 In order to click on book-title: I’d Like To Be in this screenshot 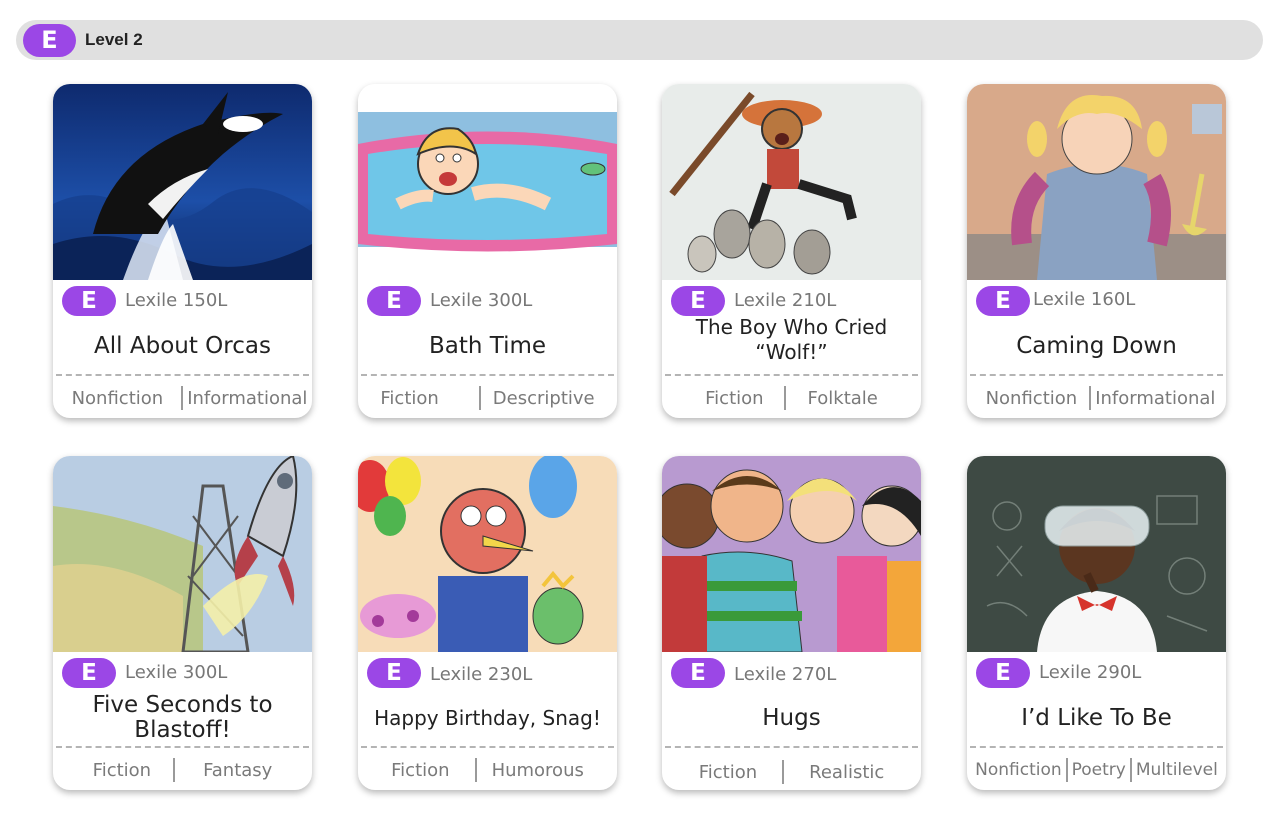, I will do `click(1096, 717)`.